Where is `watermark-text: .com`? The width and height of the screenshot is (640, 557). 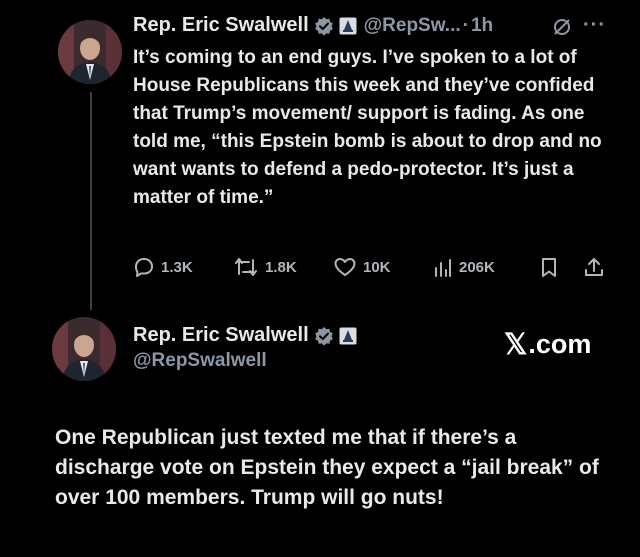 watermark-text: .com is located at coordinates (560, 344).